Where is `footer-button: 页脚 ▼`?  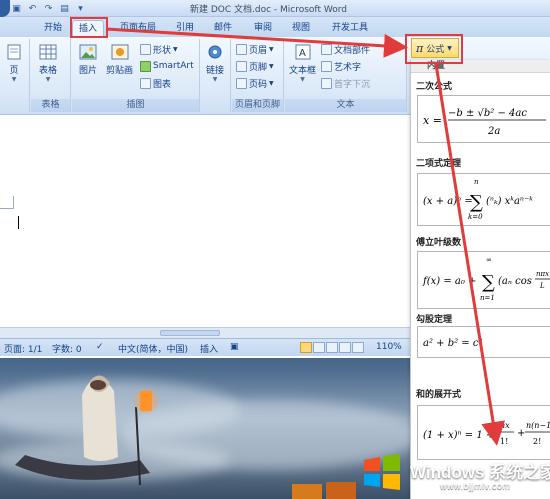 footer-button: 页脚 ▼ is located at coordinates (255, 66).